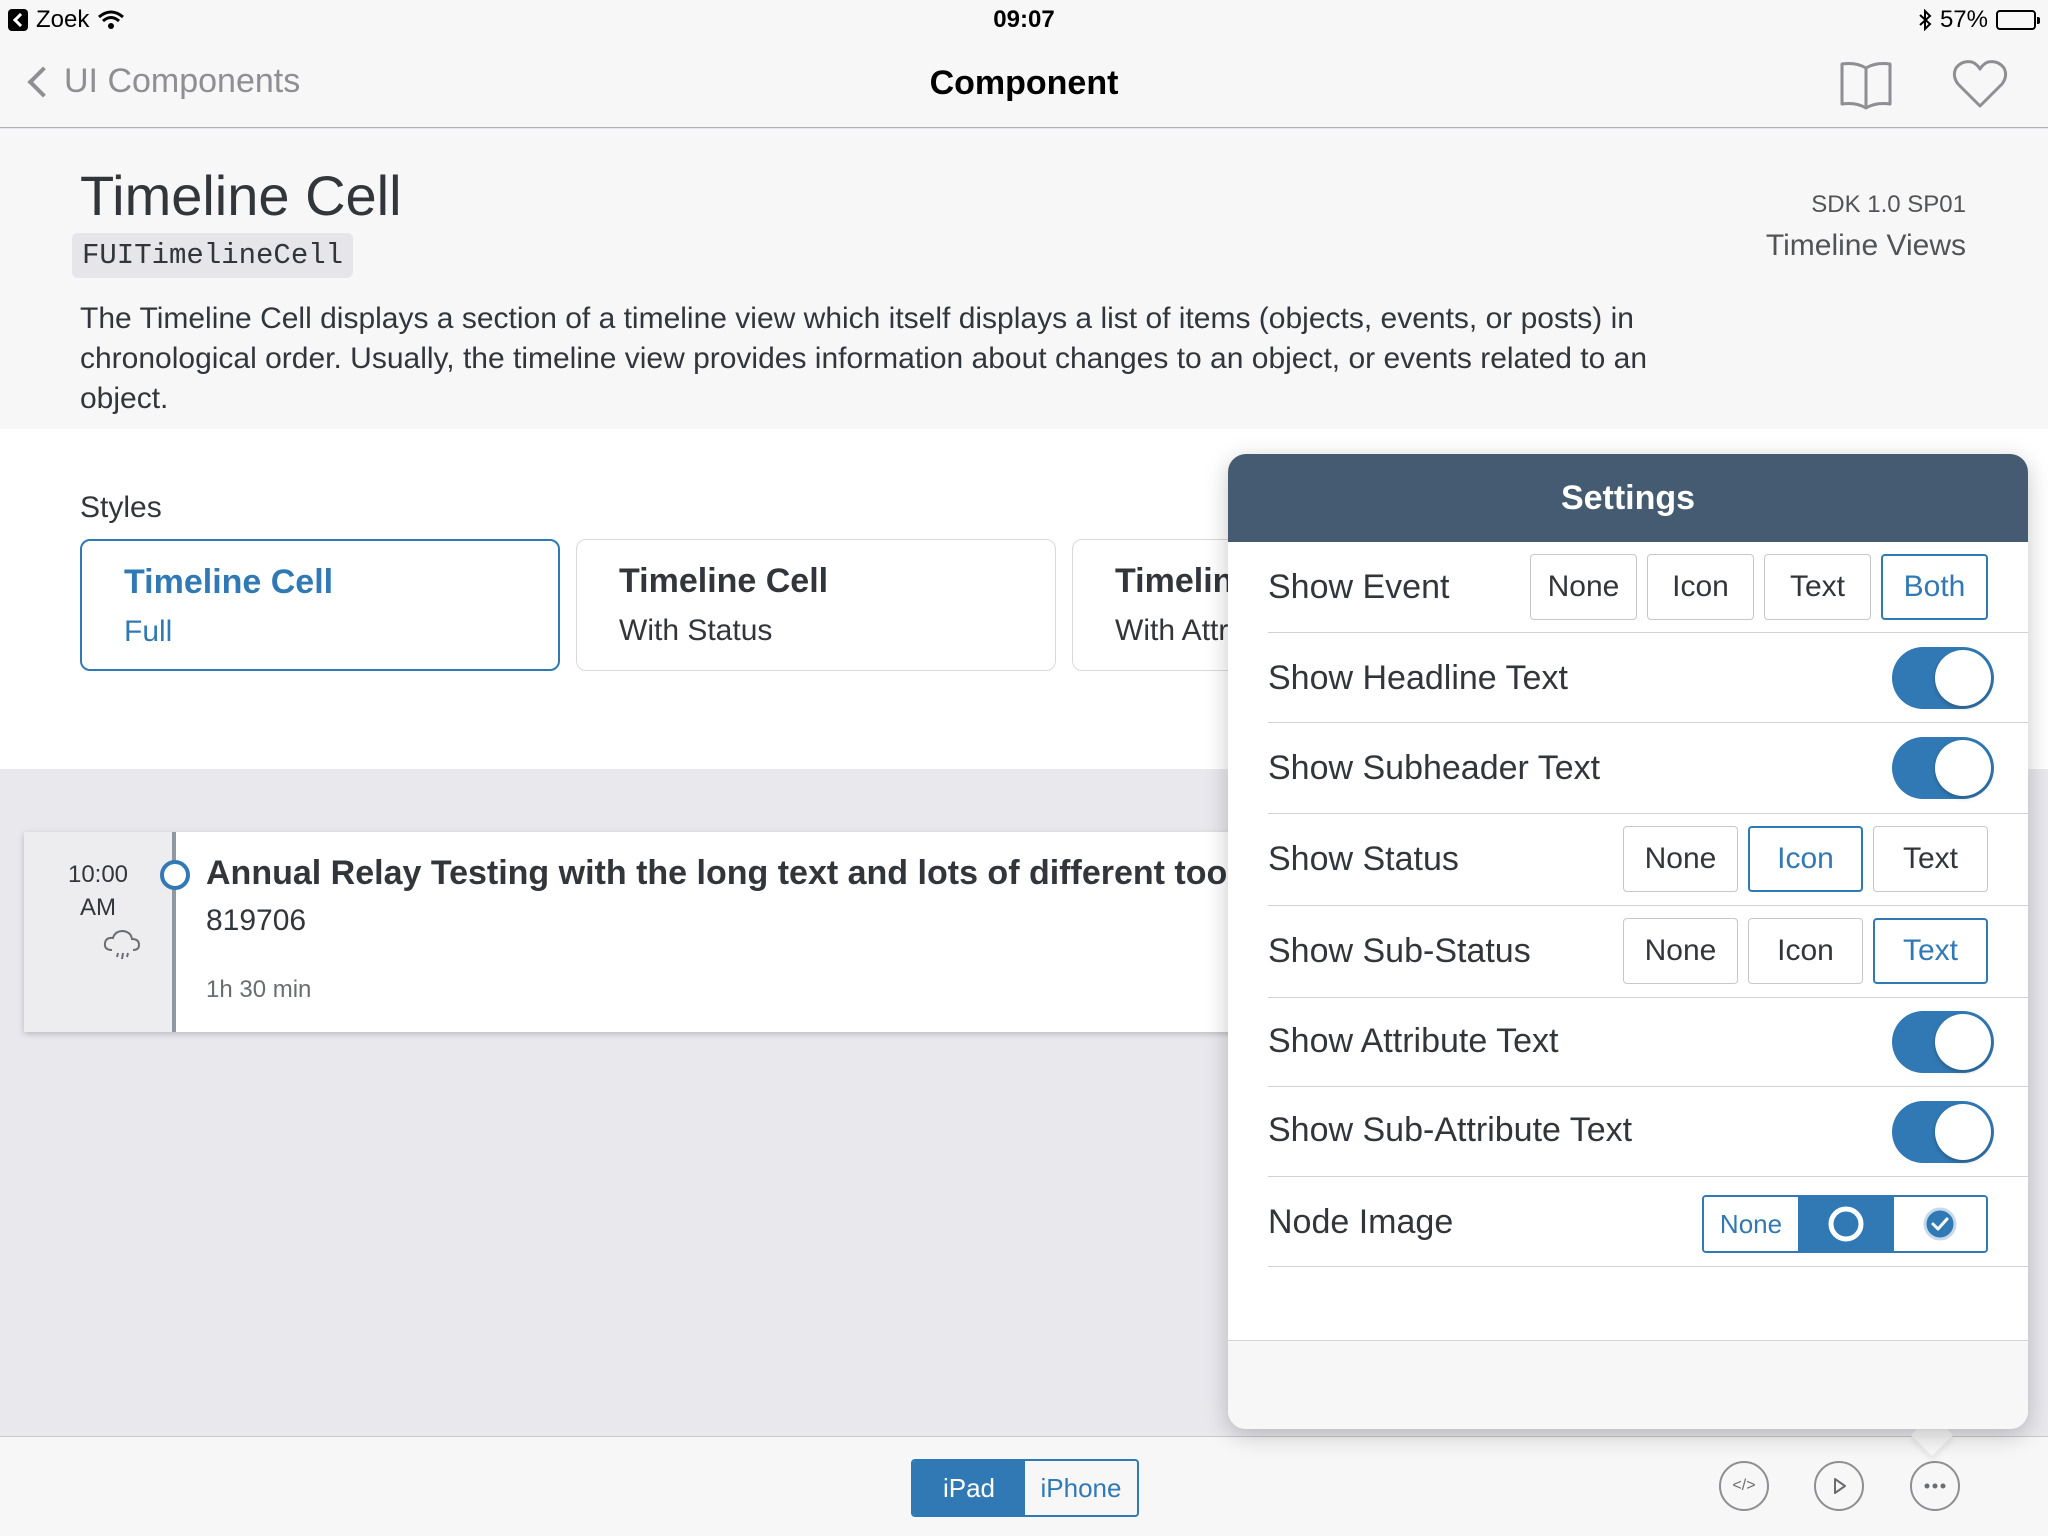 This screenshot has width=2048, height=1536. Describe the element at coordinates (1963, 19) in the screenshot. I see `battery-percent: 57%` at that location.